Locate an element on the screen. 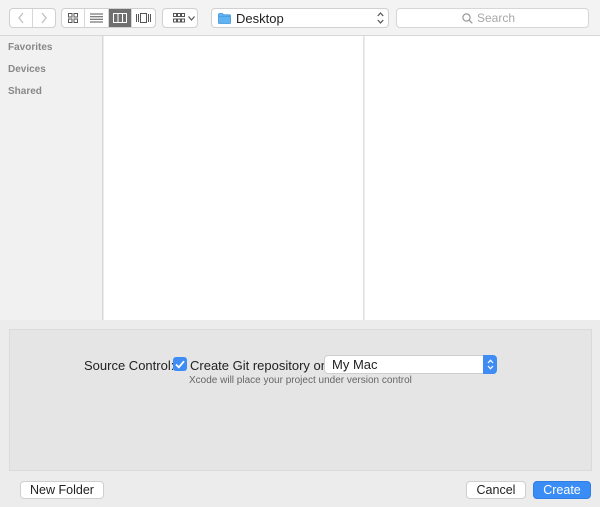 Image resolution: width=600 pixels, height=507 pixels. new-folder-button: New Folder is located at coordinates (62, 490).